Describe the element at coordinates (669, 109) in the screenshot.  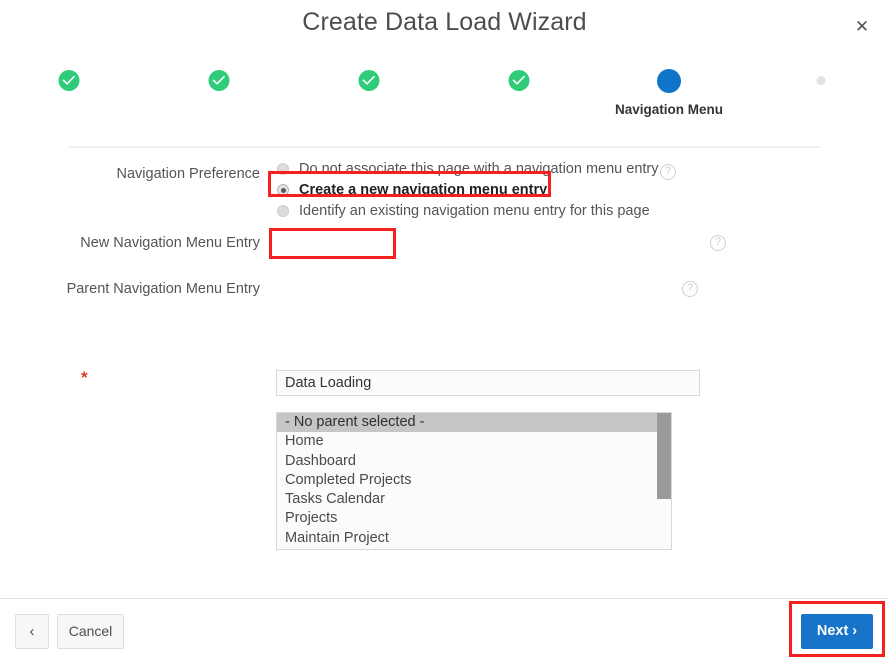
I see `wizard-step-label: Navigation Menu` at that location.